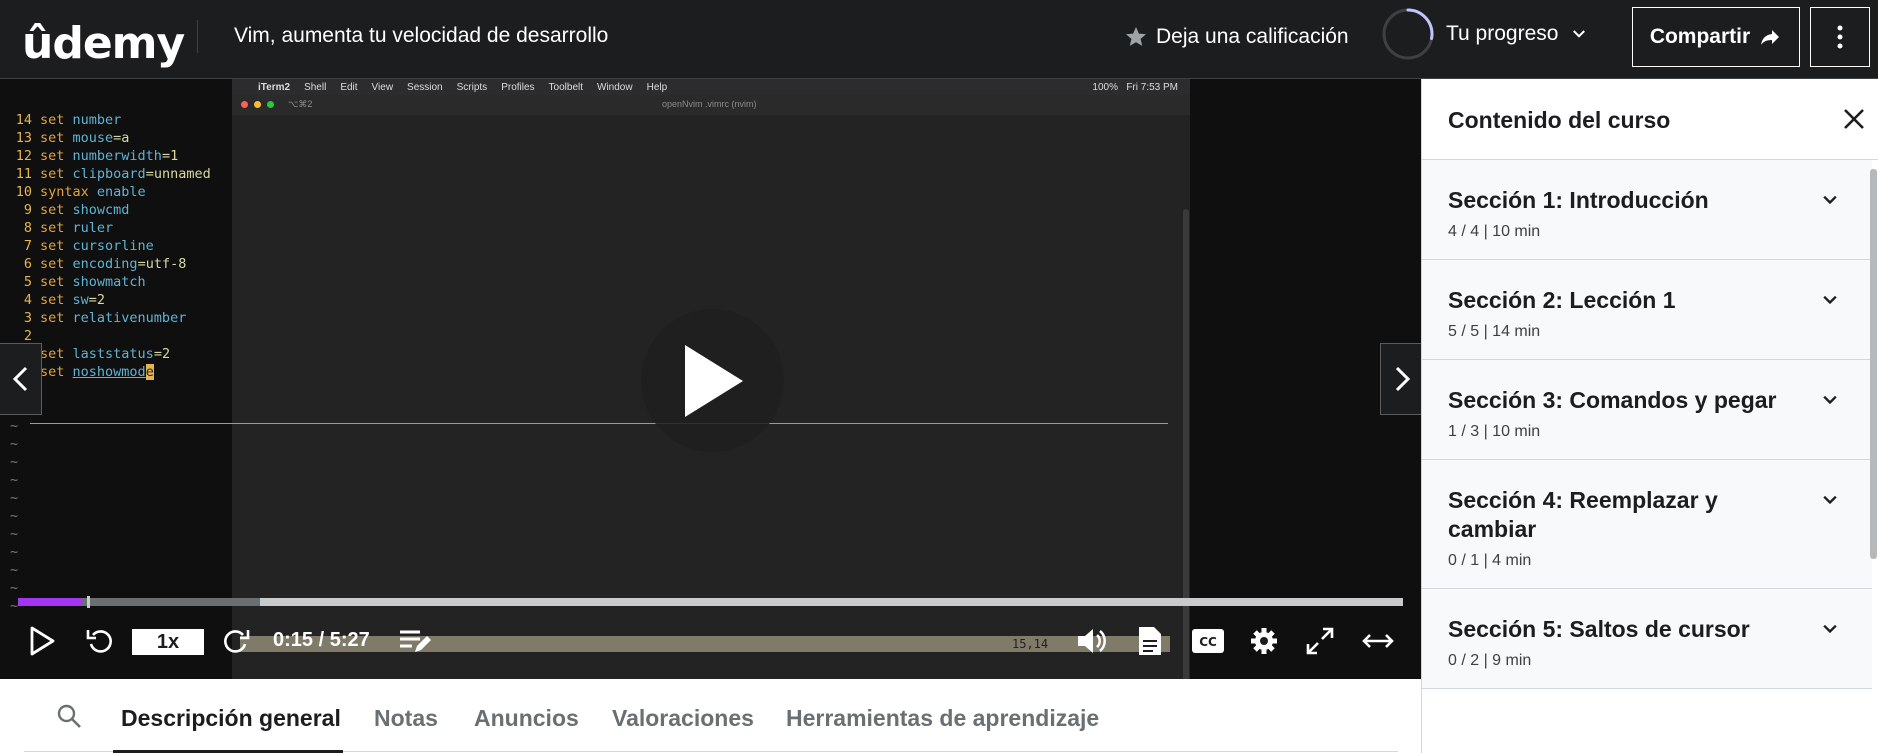 Image resolution: width=1878 pixels, height=753 pixels. I want to click on section-item: Sección 2: Lección 1 5 / 5 | 14 min, so click(1647, 310).